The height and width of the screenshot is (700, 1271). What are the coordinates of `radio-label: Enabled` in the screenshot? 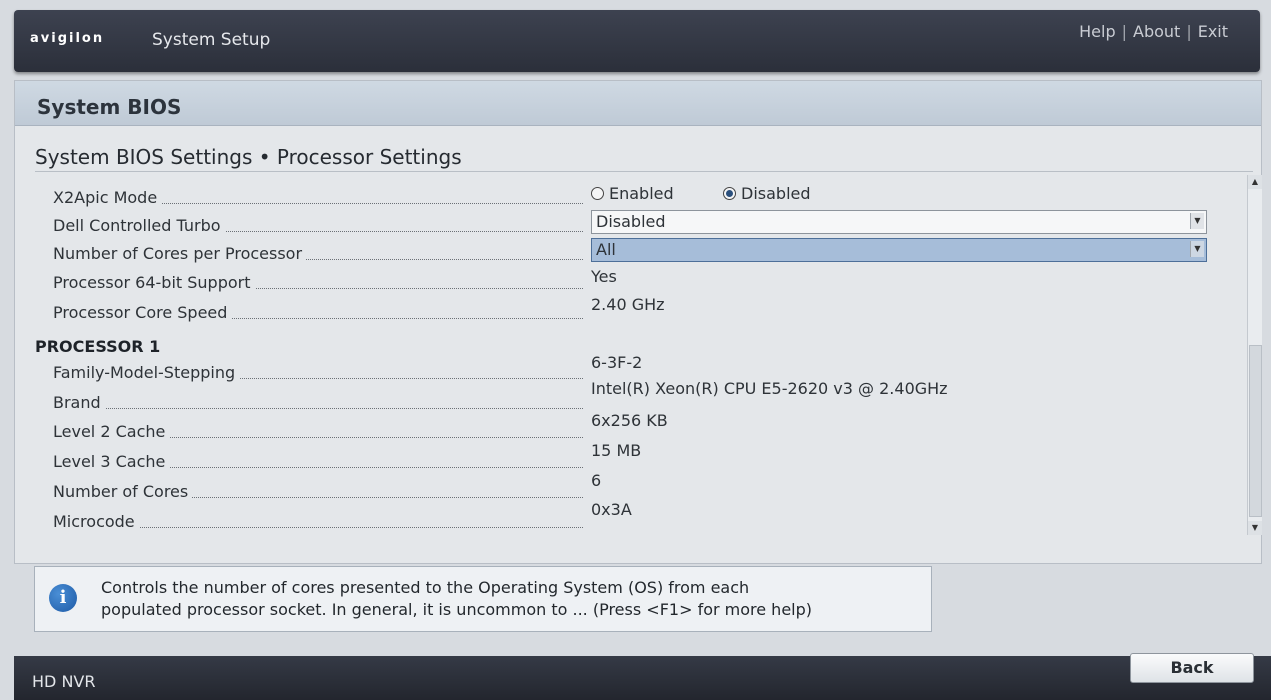 It's located at (641, 193).